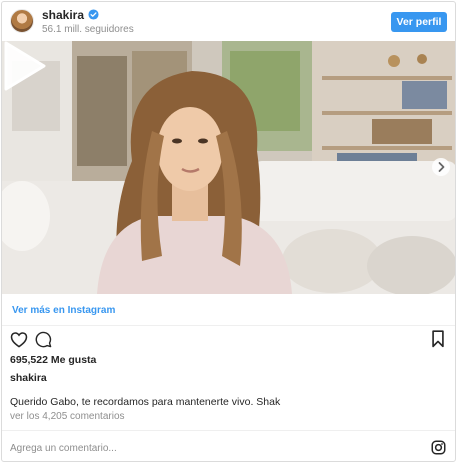  Describe the element at coordinates (228, 310) in the screenshot. I see `view-more-on-instagram: Ver más en Instagram` at that location.